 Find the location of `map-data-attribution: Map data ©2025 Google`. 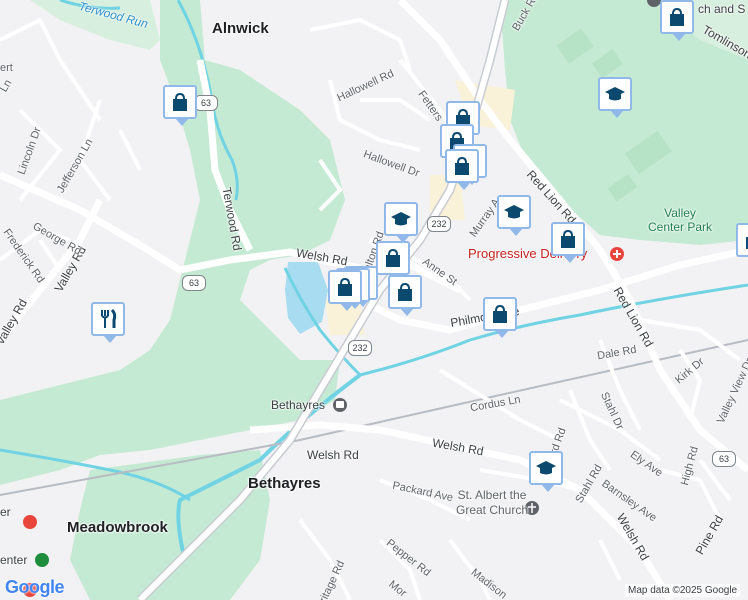

map-data-attribution: Map data ©2025 Google is located at coordinates (683, 590).